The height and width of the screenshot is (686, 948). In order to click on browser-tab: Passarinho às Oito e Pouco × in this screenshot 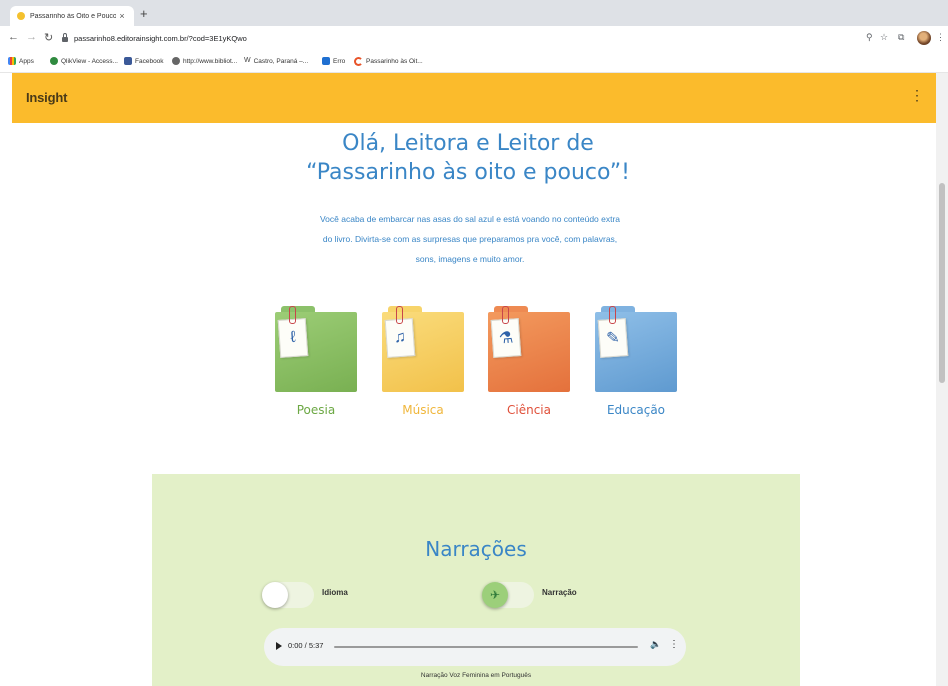, I will do `click(72, 16)`.